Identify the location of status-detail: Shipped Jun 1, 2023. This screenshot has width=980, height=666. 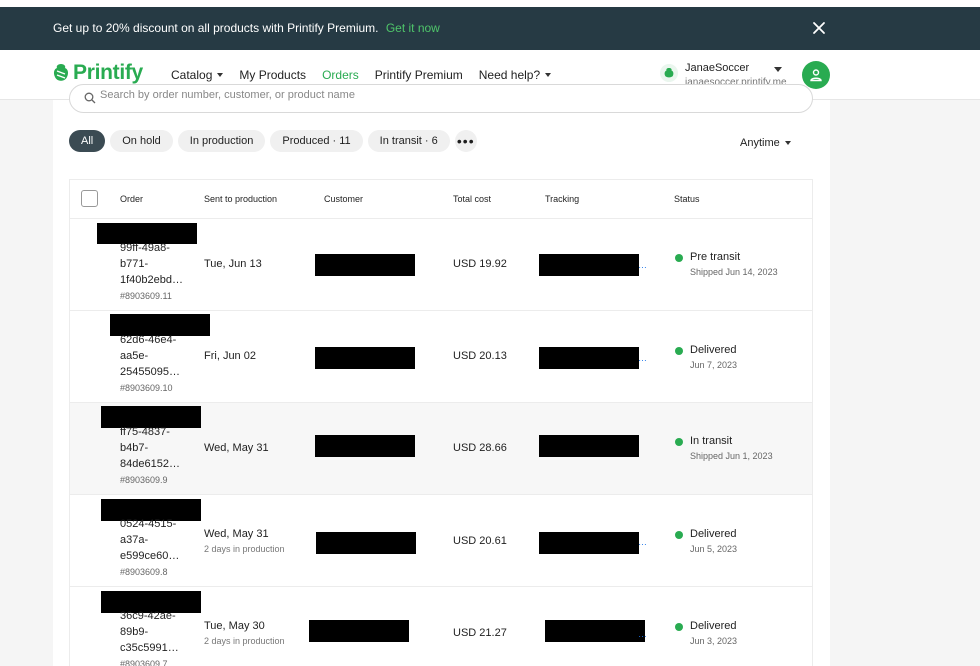
(731, 456).